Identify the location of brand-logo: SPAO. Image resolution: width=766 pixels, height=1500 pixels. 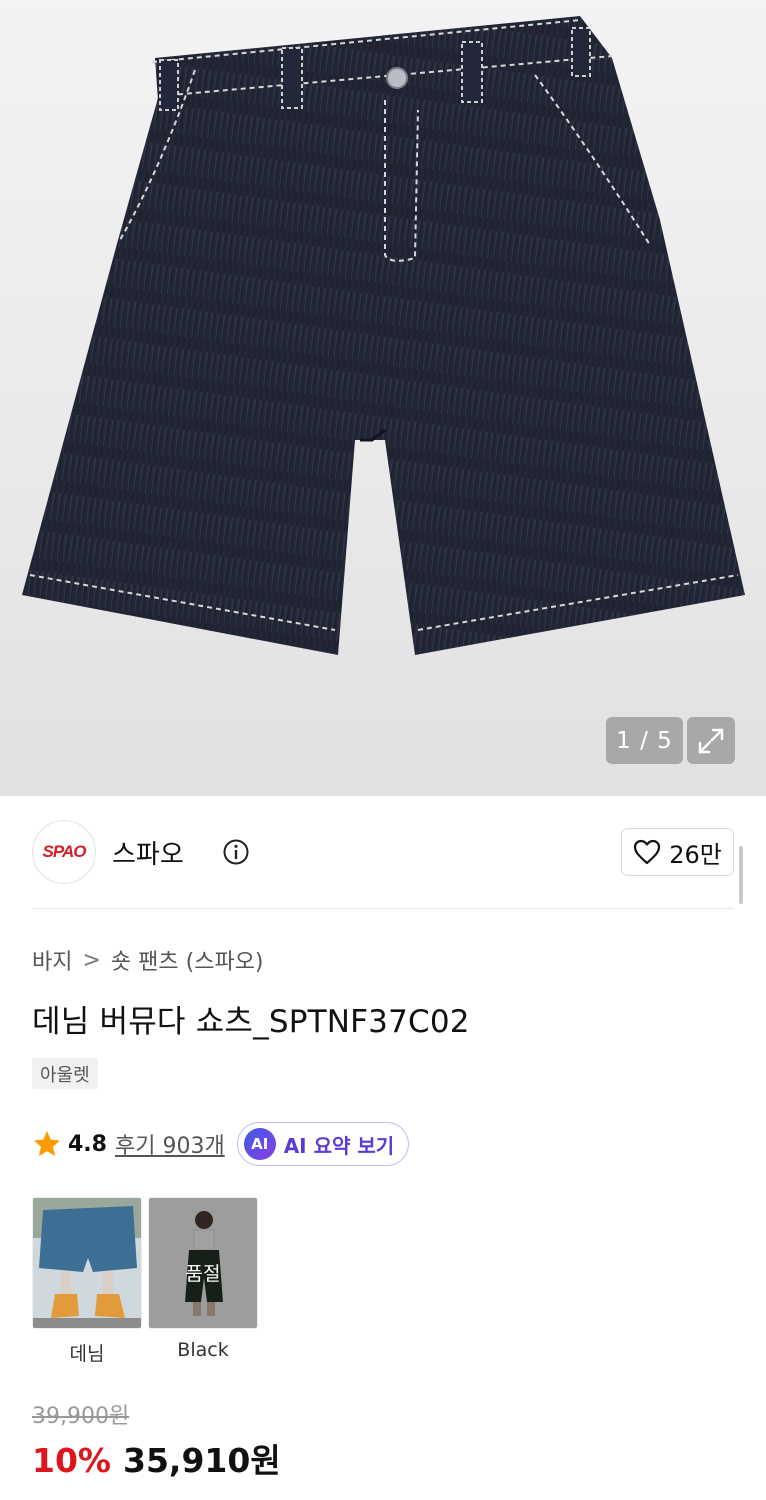
(64, 852).